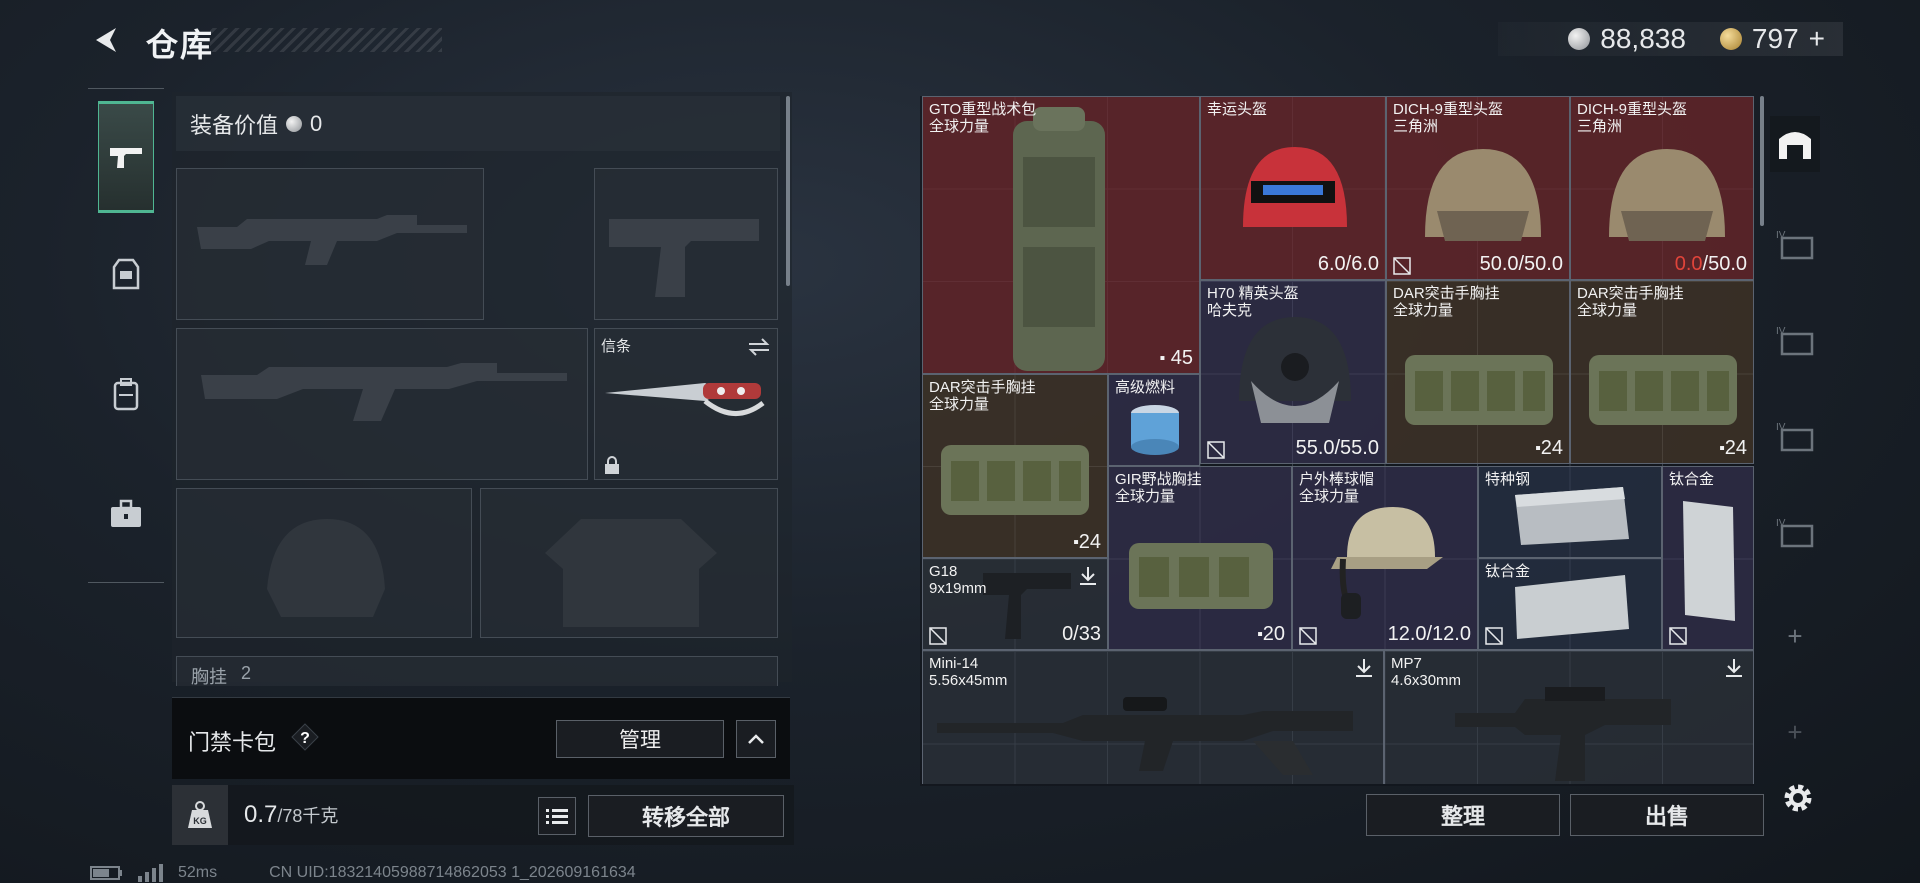  I want to click on item-stat: /50.0, so click(1724, 264).